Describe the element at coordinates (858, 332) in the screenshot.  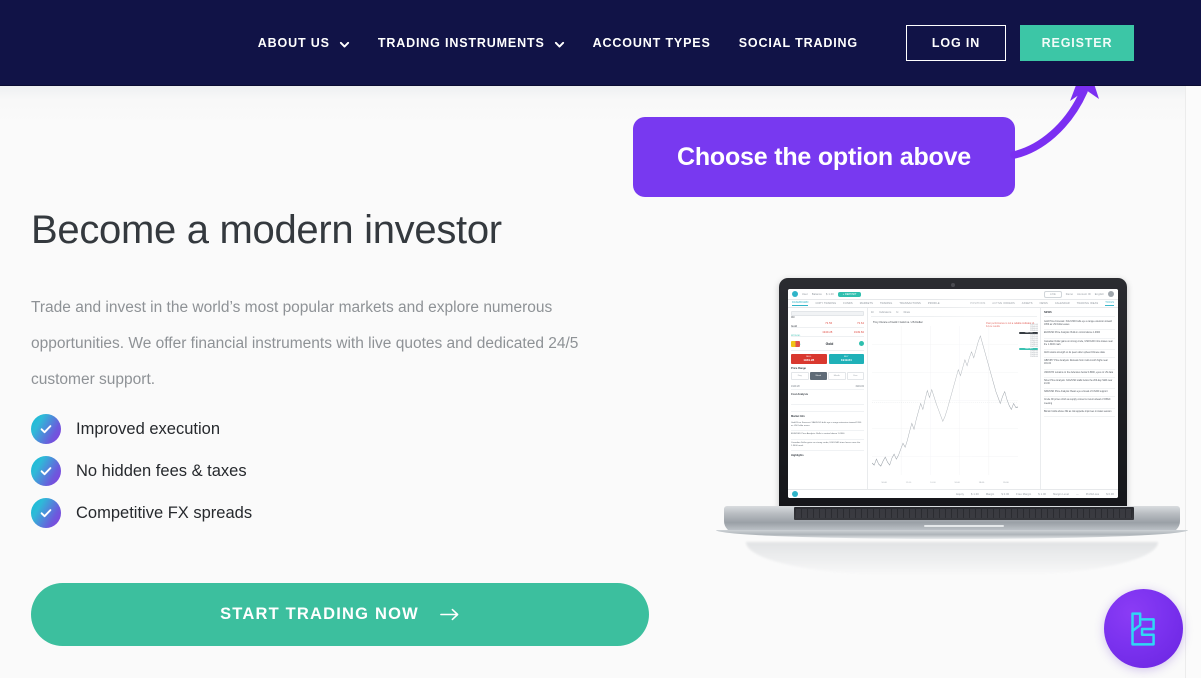
I see `instrument-ask: 1949.84` at that location.